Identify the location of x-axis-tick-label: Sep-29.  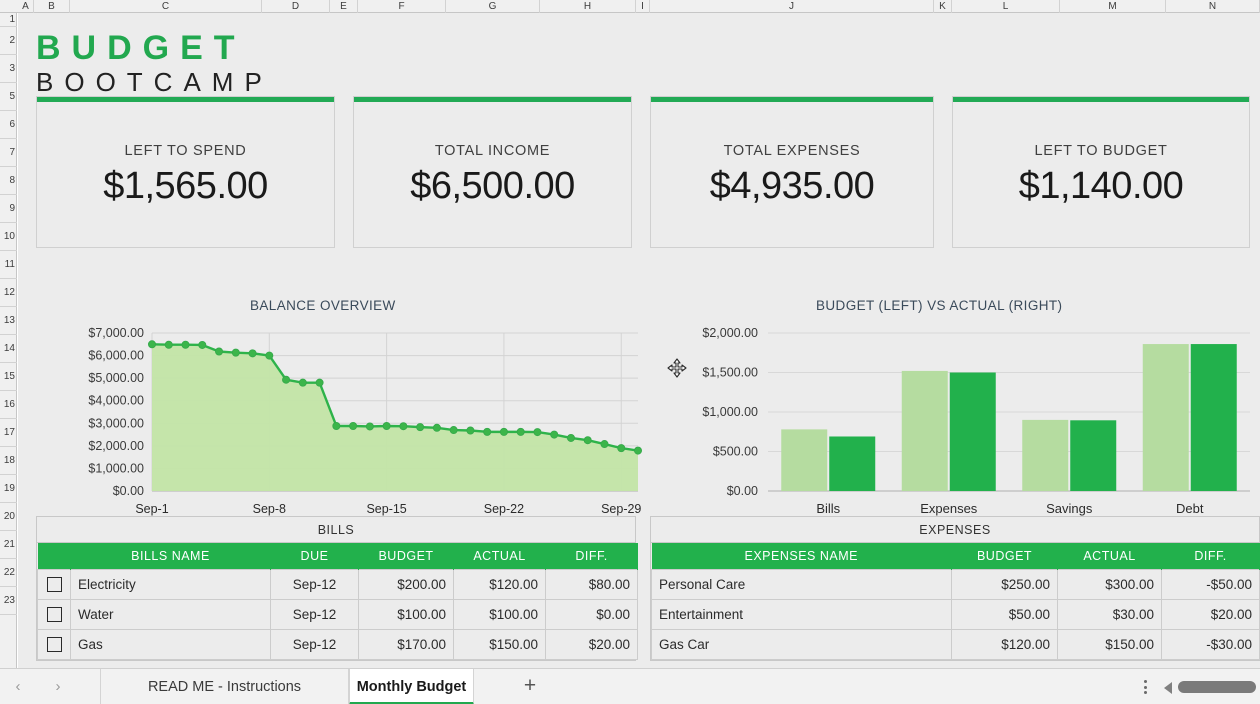
(621, 509).